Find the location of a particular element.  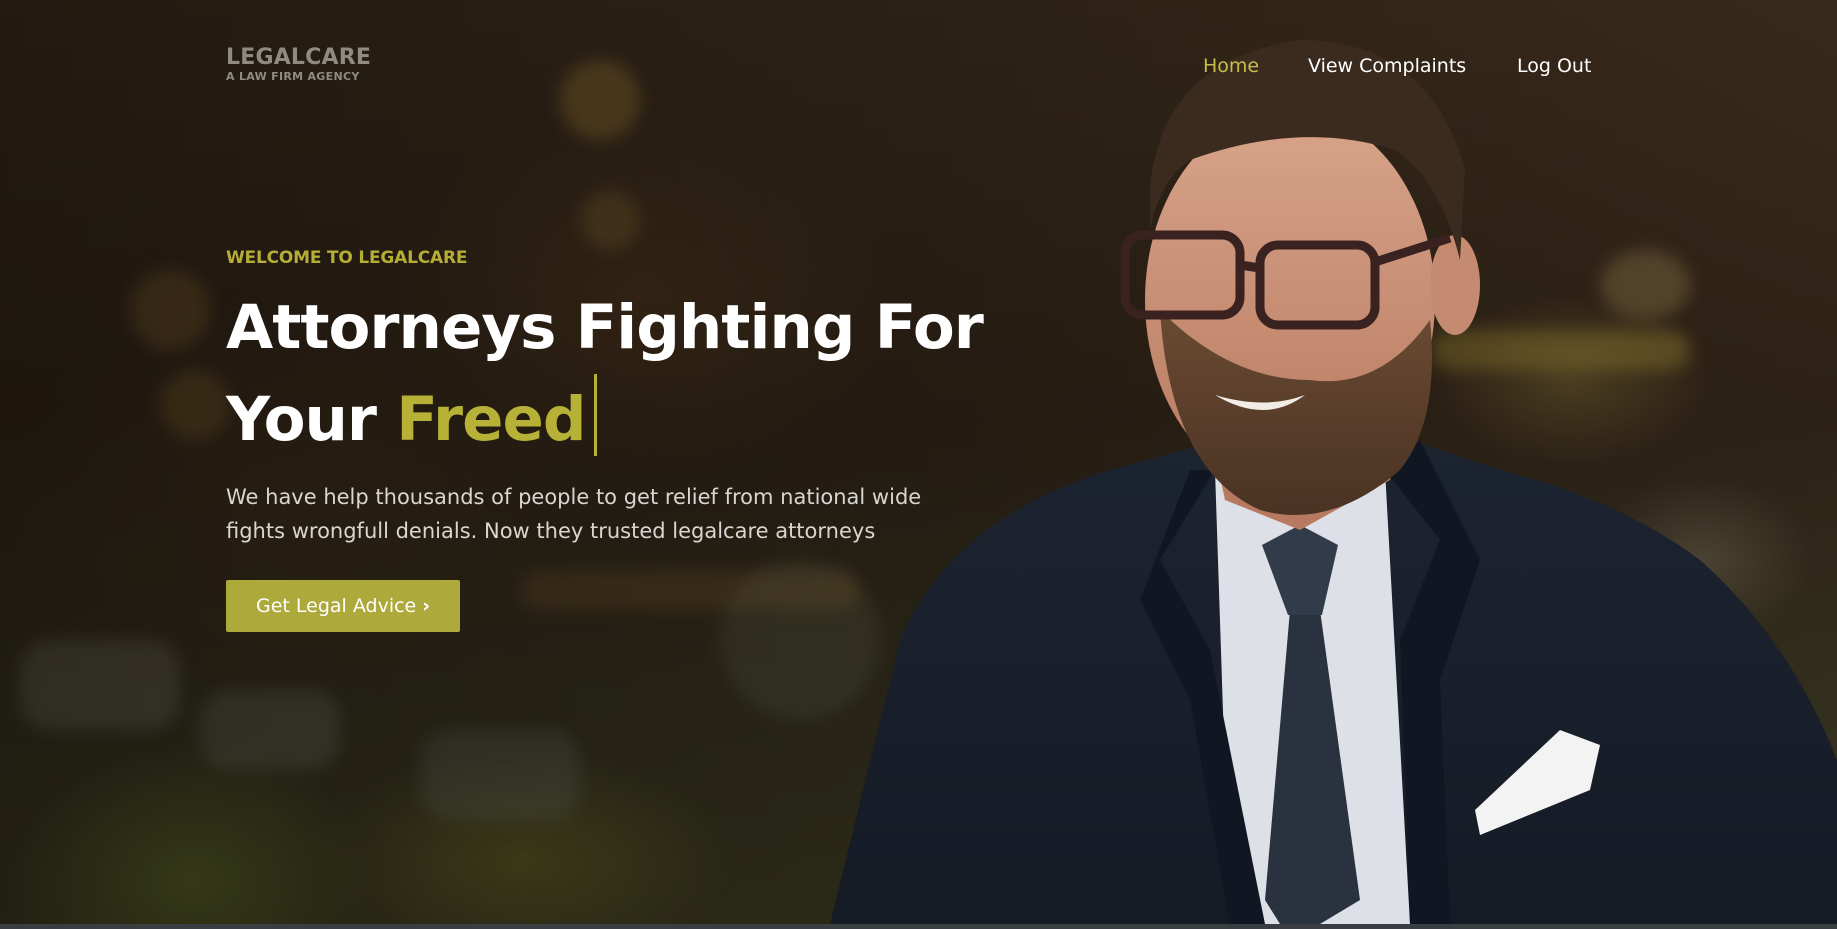

chevron-right-icon: › is located at coordinates (426, 606).